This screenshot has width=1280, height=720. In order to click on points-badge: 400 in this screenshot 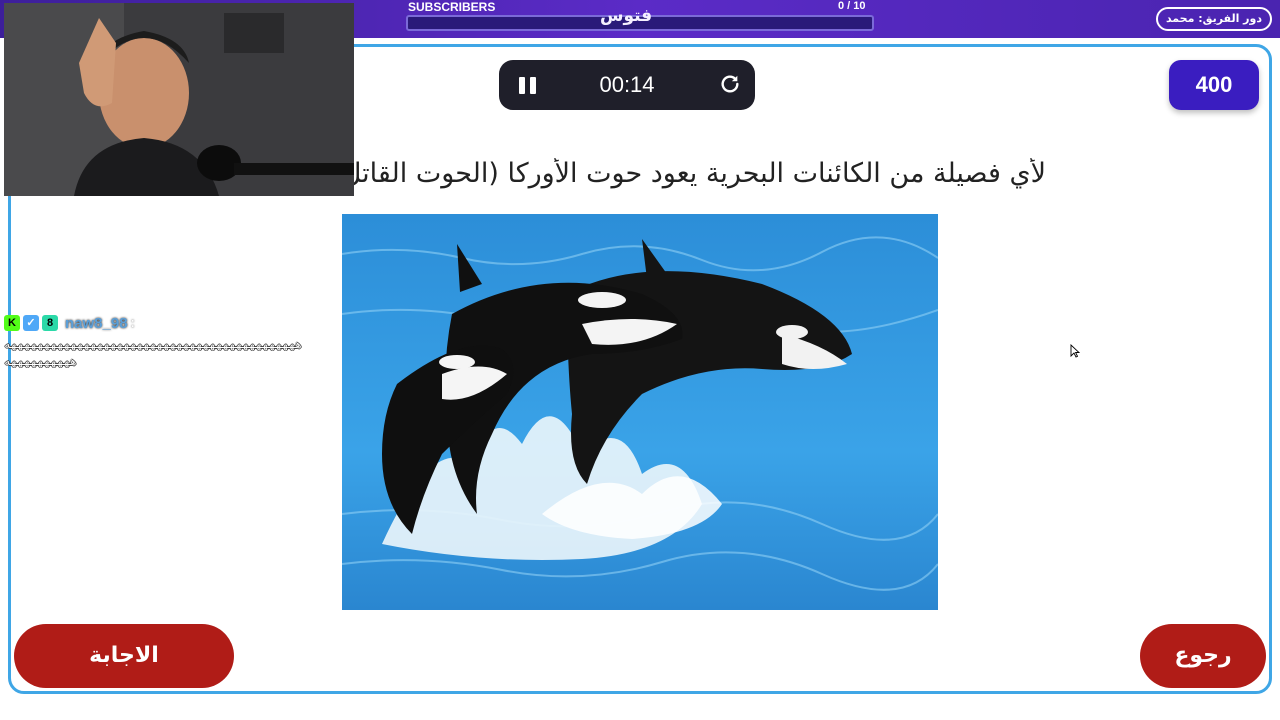, I will do `click(1214, 85)`.